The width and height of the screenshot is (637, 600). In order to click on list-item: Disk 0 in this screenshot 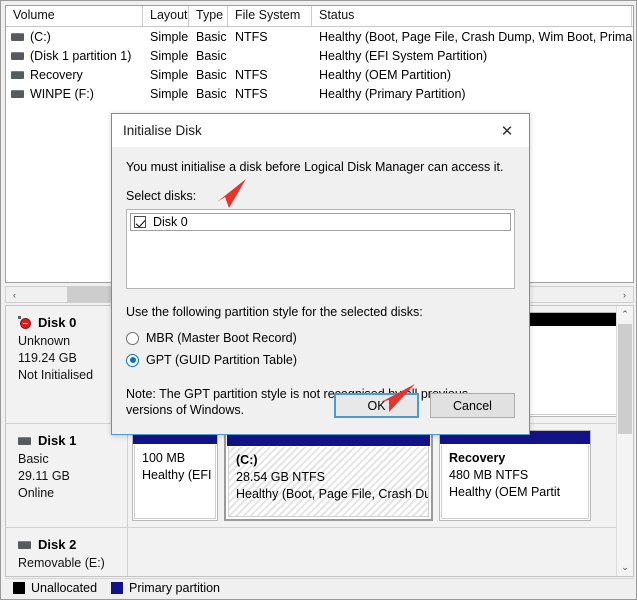, I will do `click(320, 222)`.